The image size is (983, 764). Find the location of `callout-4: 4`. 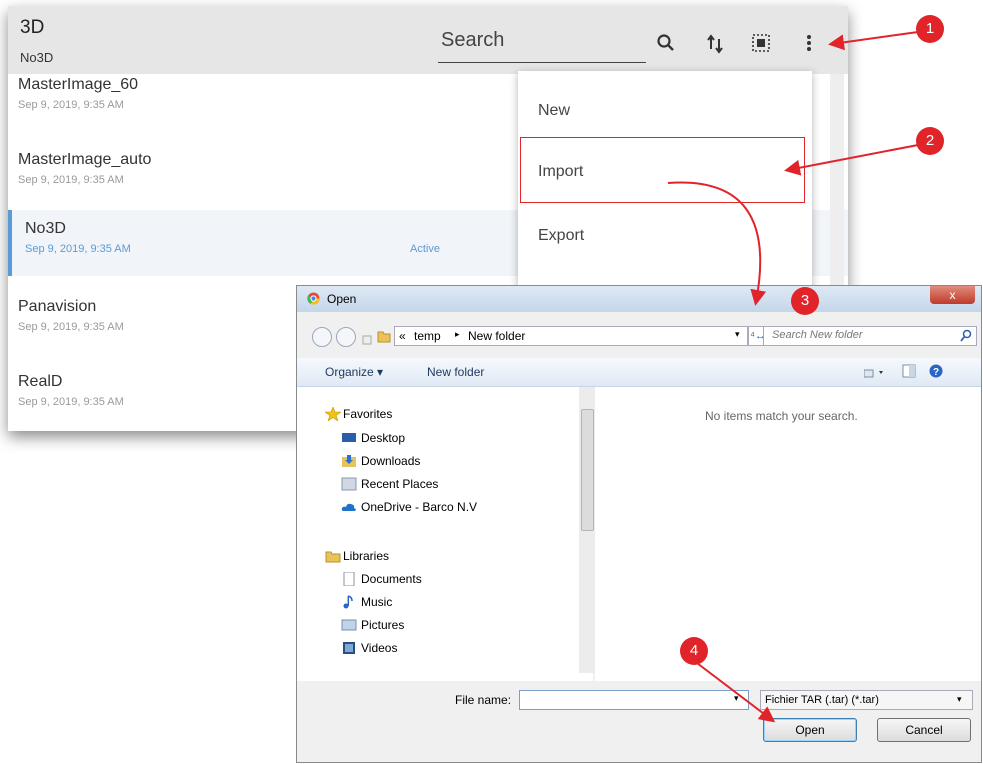

callout-4: 4 is located at coordinates (694, 651).